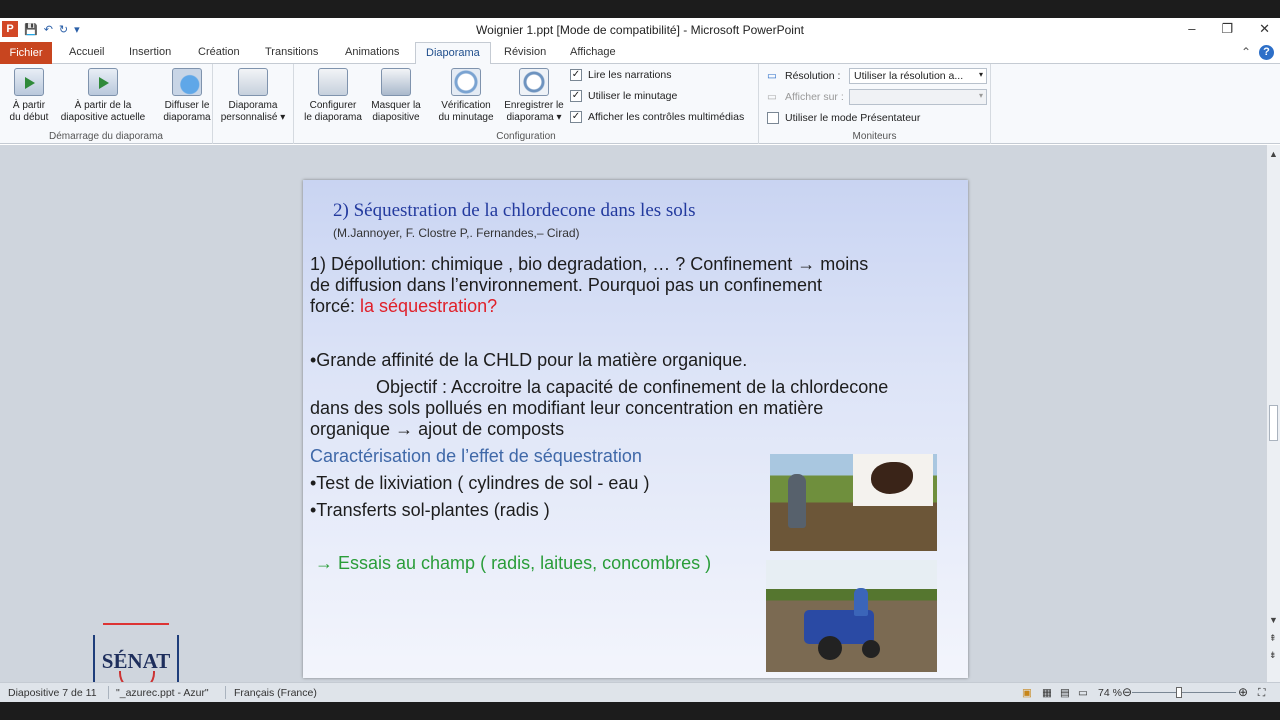 The height and width of the screenshot is (720, 1280). I want to click on bottom-black-band, so click(640, 711).